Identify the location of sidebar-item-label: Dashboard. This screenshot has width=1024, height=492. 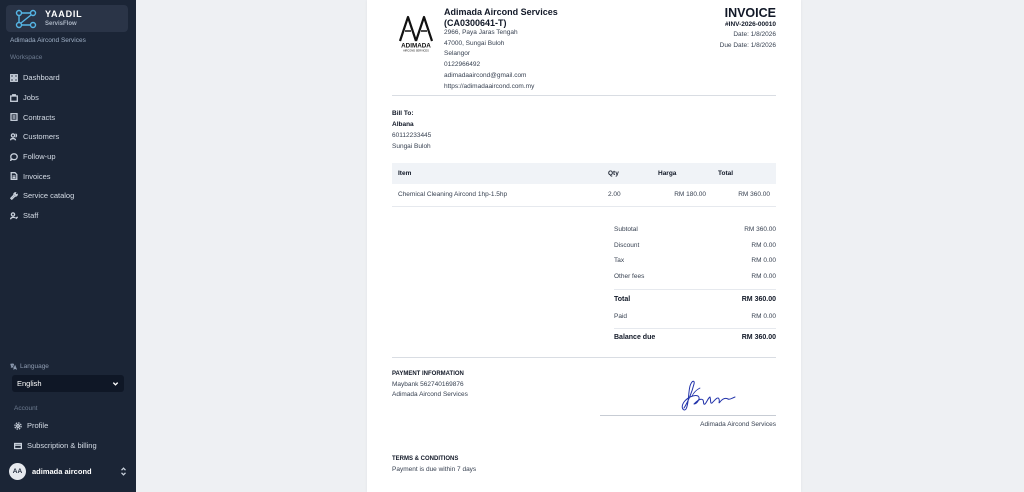
(41, 78).